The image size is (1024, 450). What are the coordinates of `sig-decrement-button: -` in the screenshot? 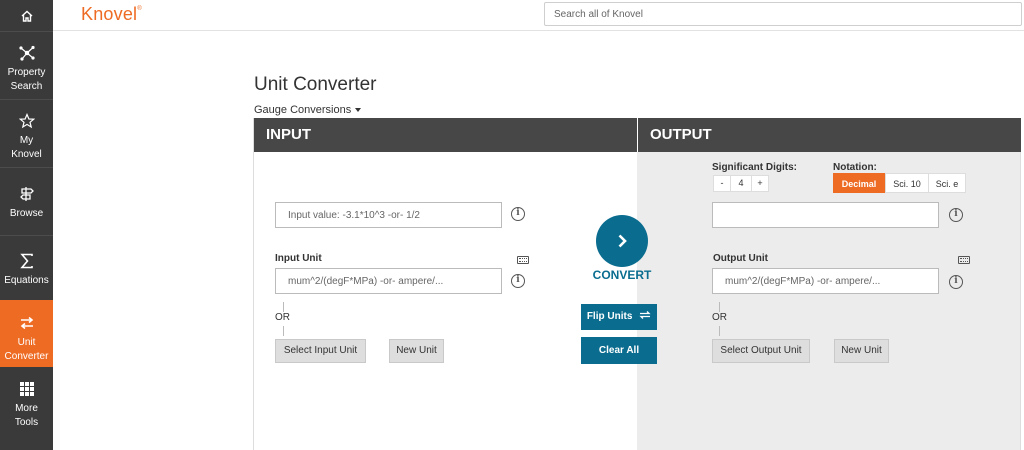 It's located at (722, 183).